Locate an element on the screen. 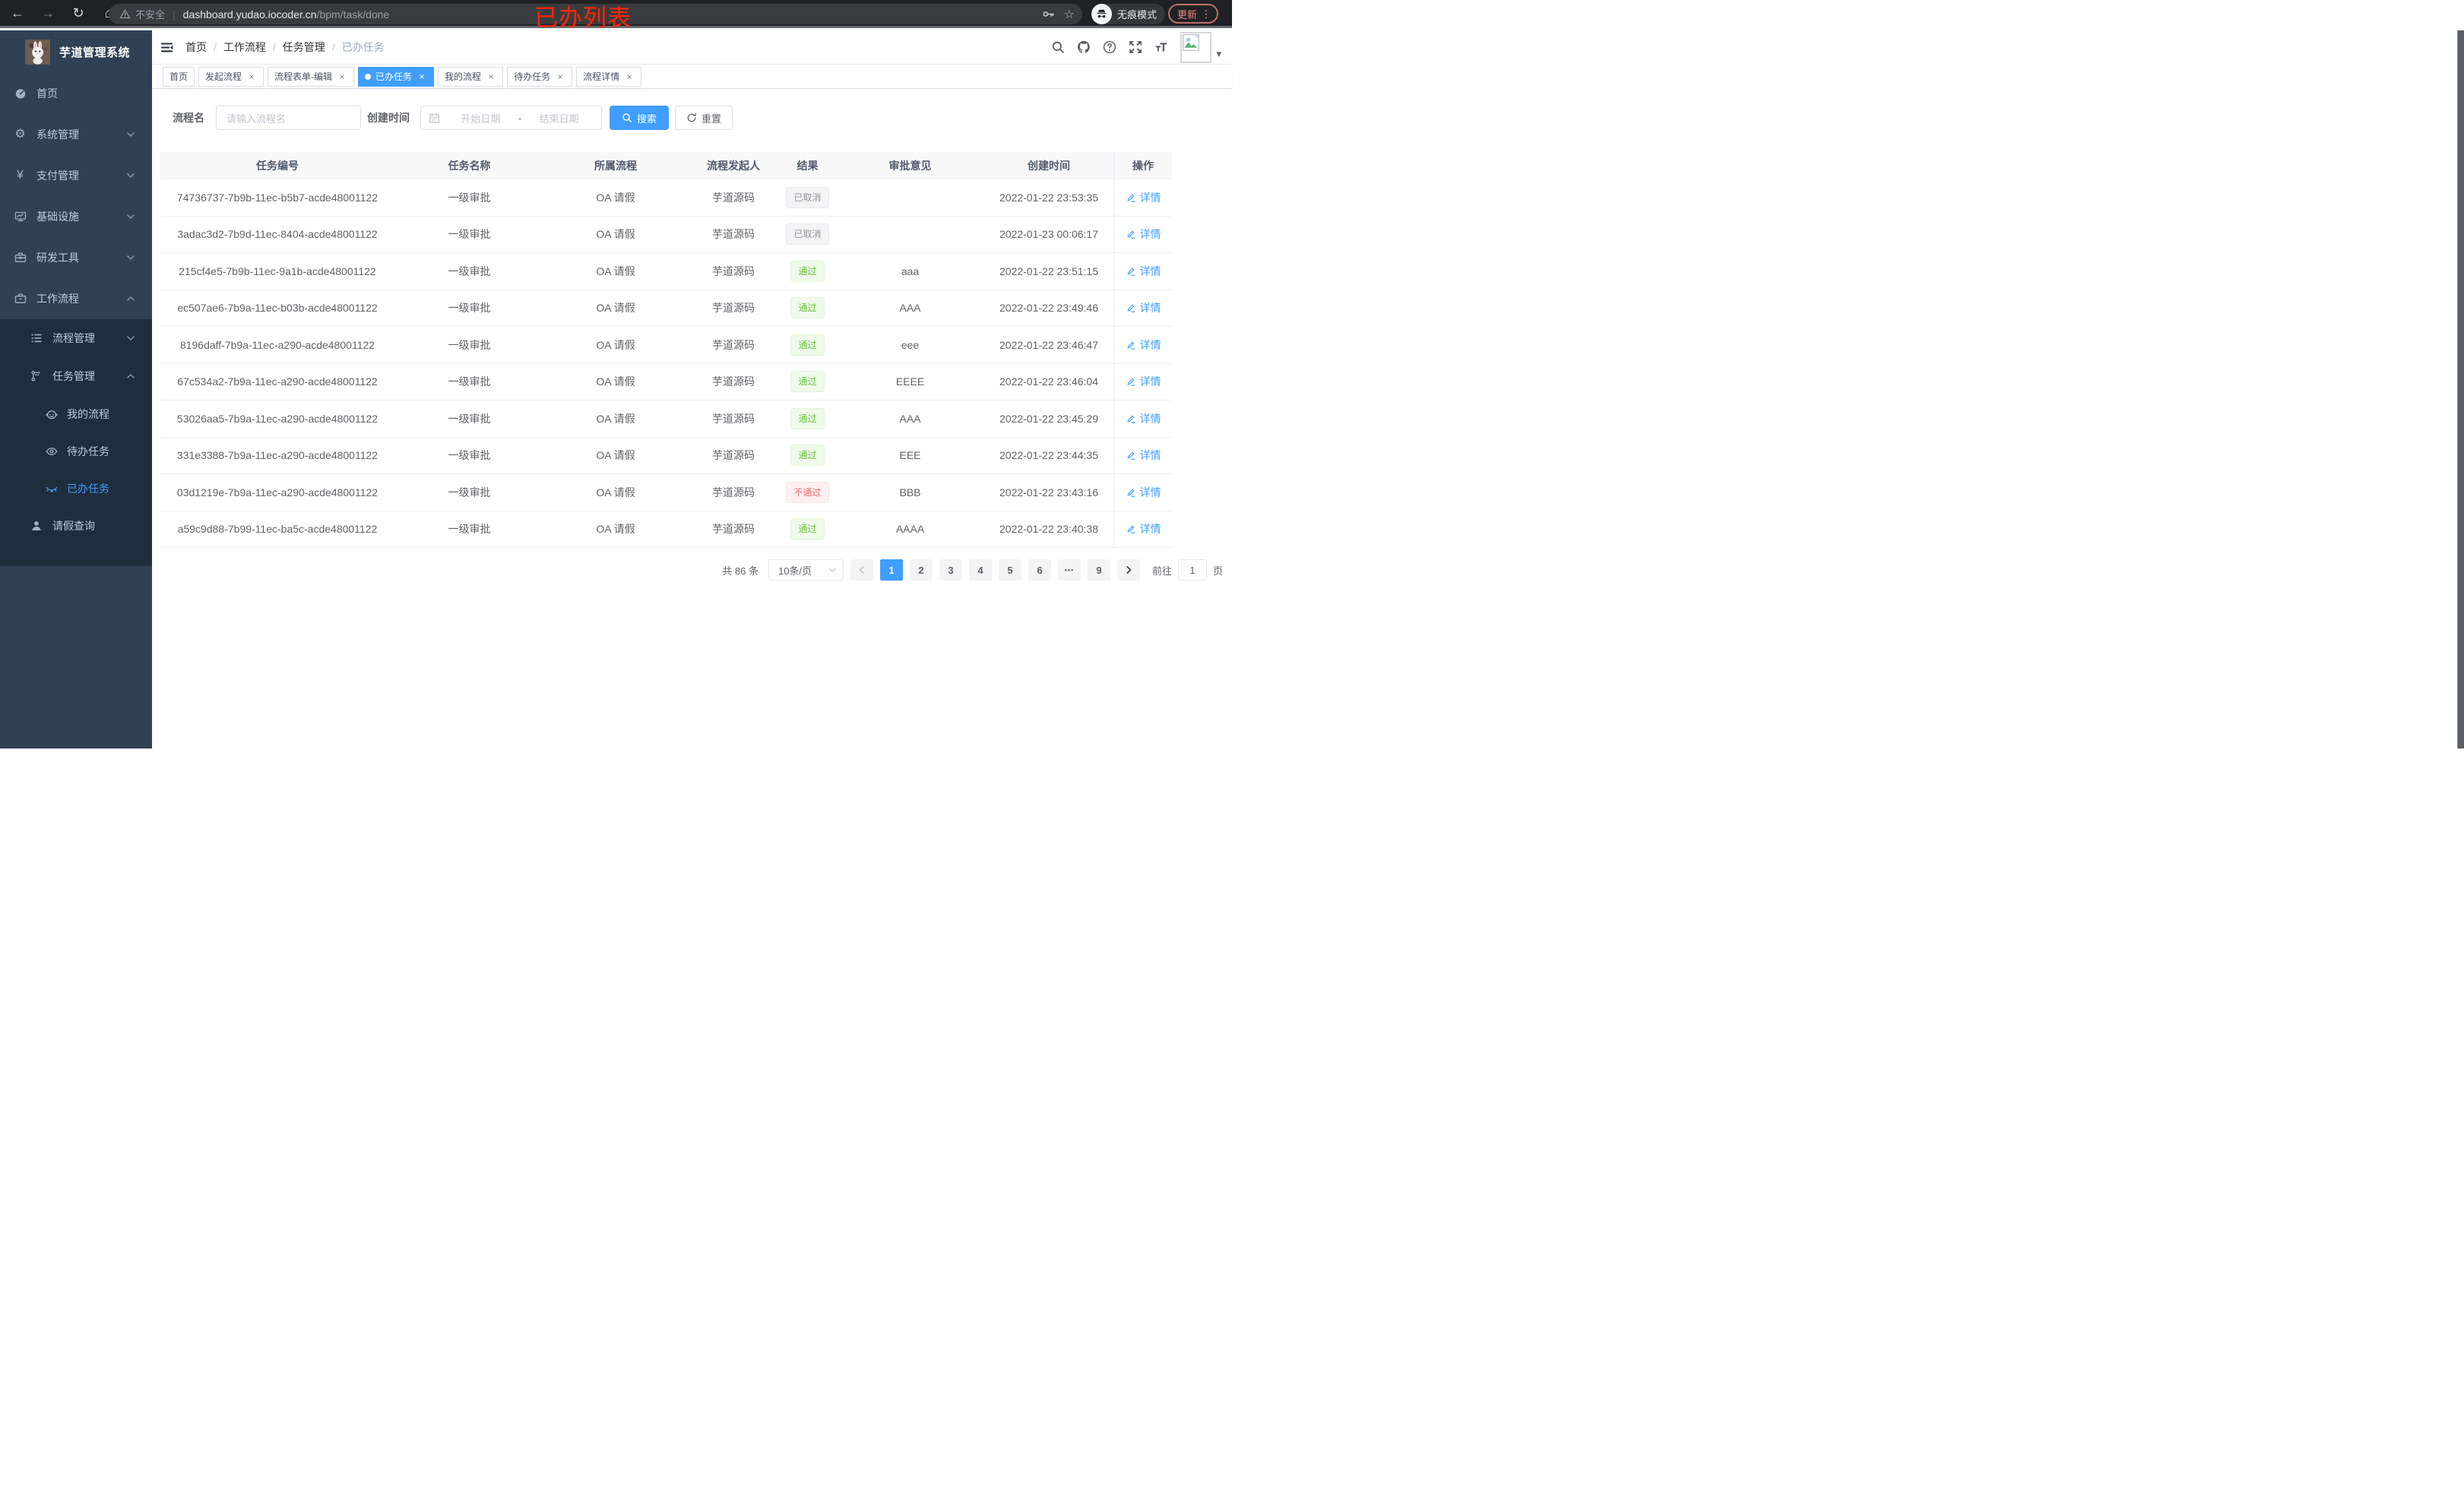 The height and width of the screenshot is (1497, 2464). password-key-icon is located at coordinates (1048, 14).